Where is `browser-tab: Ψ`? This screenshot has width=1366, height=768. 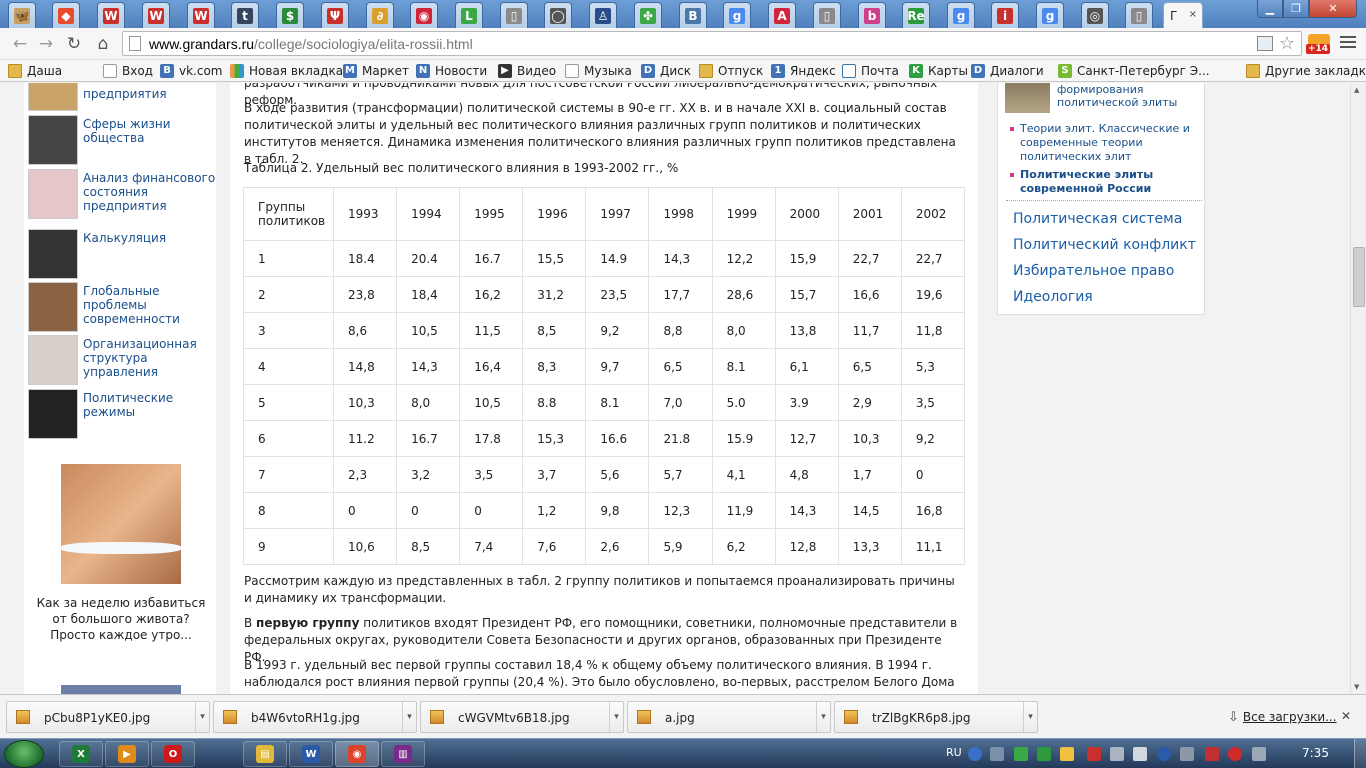
browser-tab: Ψ is located at coordinates (335, 15).